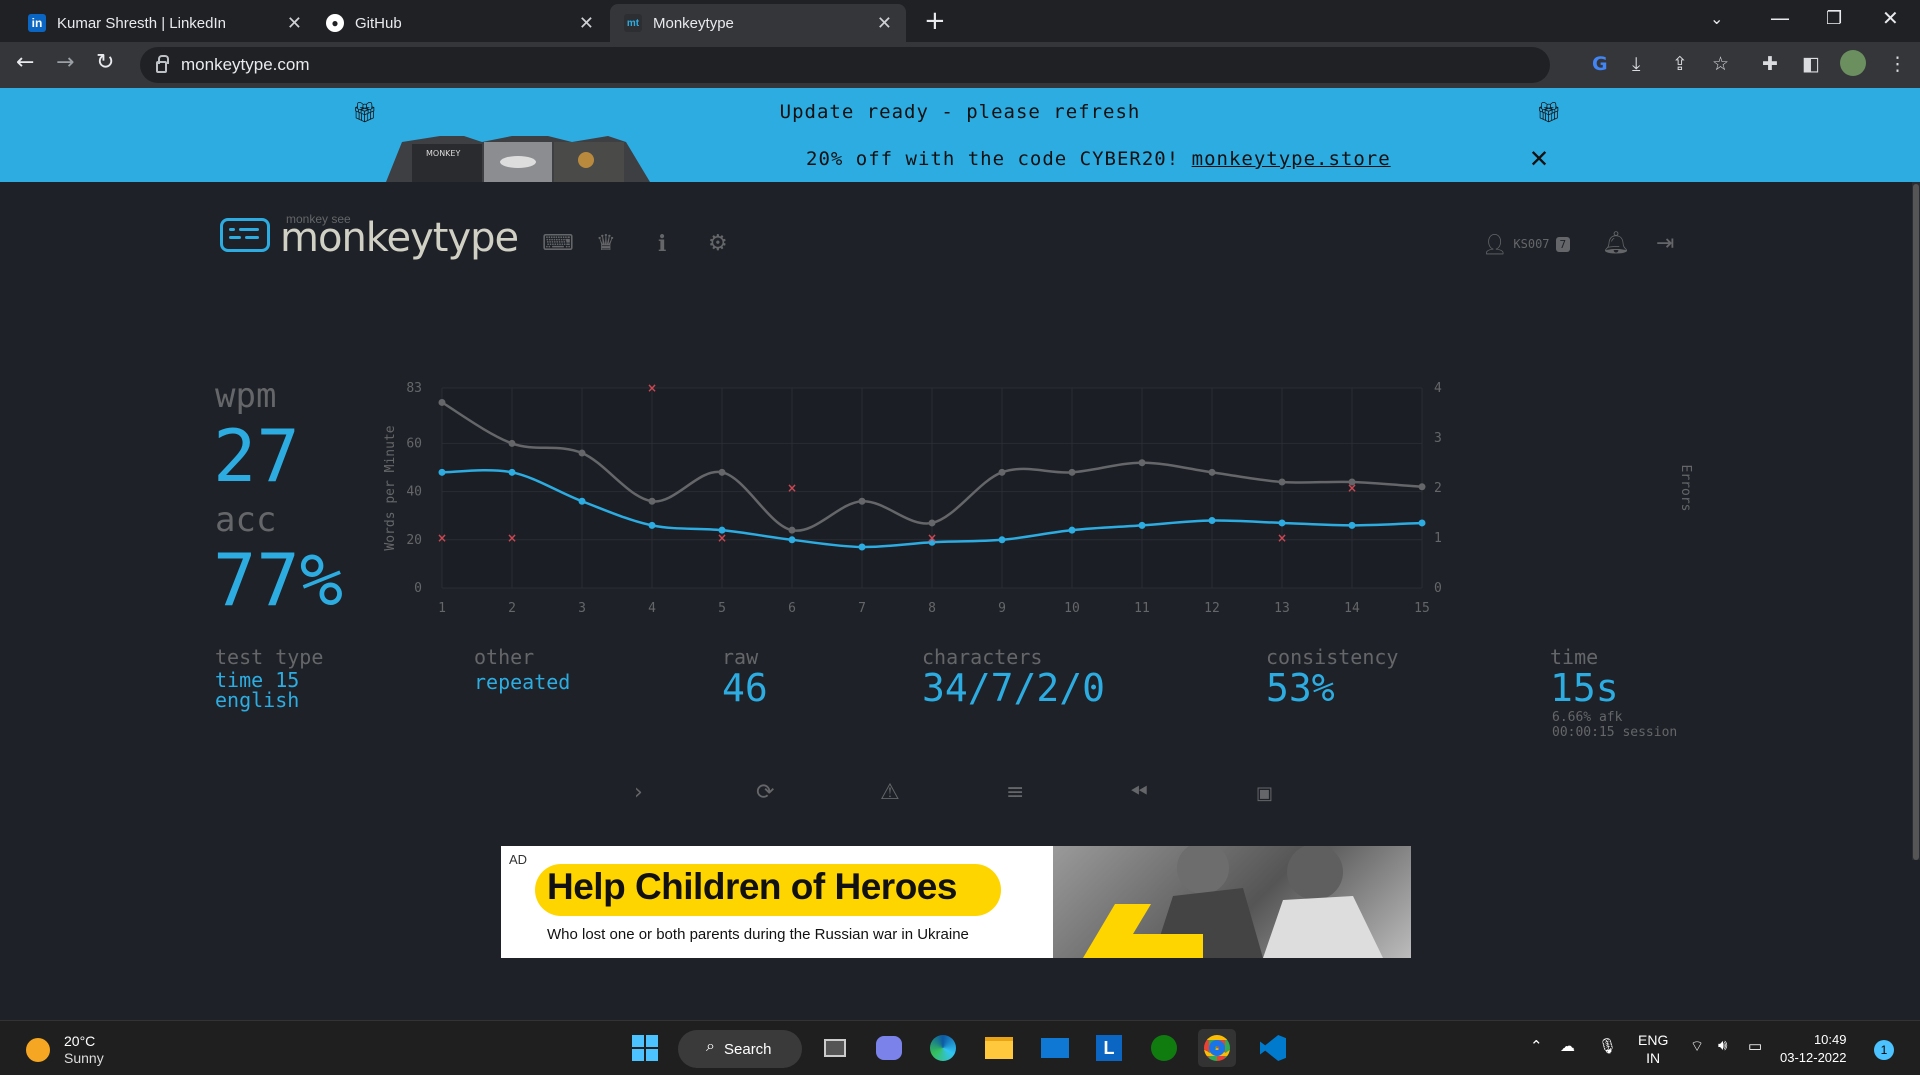 This screenshot has width=1920, height=1075. What do you see at coordinates (1830, 1039) in the screenshot?
I see `time: 10:49` at bounding box center [1830, 1039].